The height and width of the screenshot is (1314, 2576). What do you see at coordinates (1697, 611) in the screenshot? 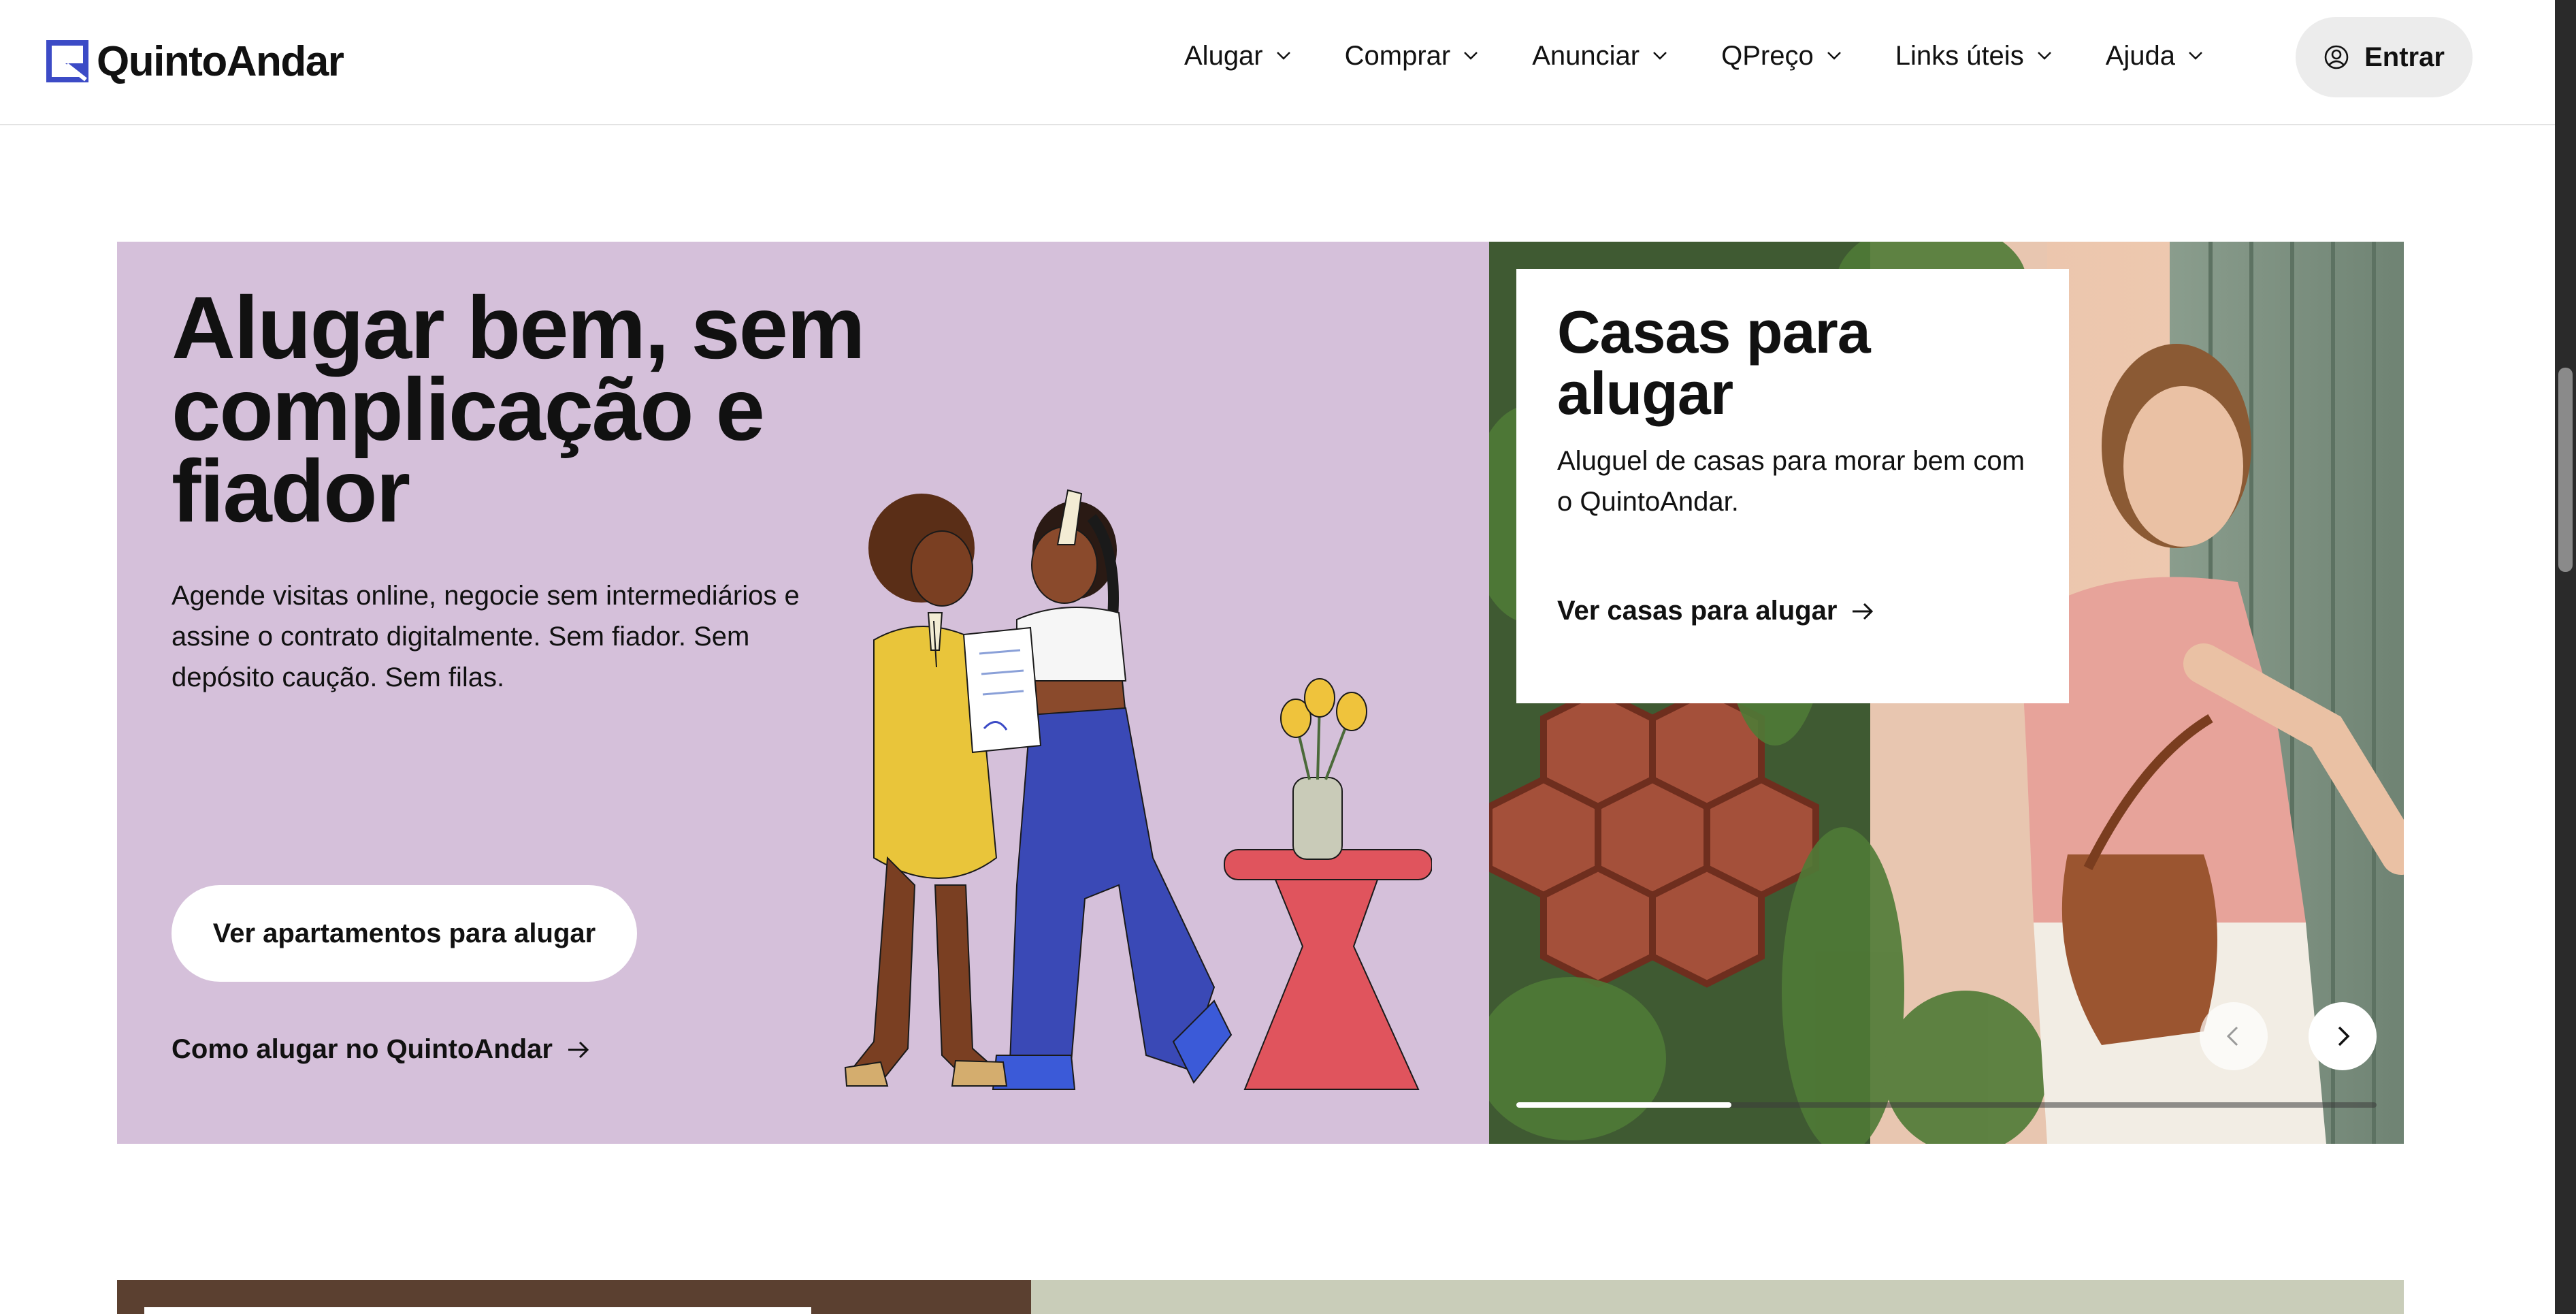
I see `see-houses-label: Ver casas para alugar` at bounding box center [1697, 611].